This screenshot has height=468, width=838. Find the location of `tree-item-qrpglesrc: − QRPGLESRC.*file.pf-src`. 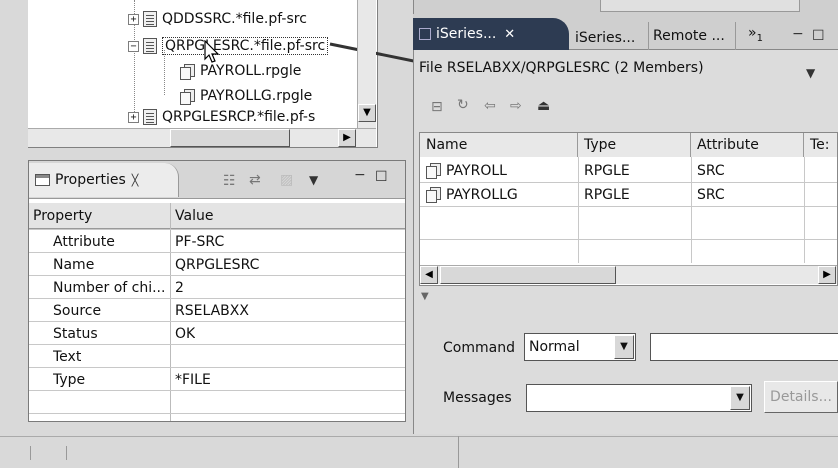

tree-item-qrpglesrc: − QRPGLESRC.*file.pf-src is located at coordinates (228, 46).